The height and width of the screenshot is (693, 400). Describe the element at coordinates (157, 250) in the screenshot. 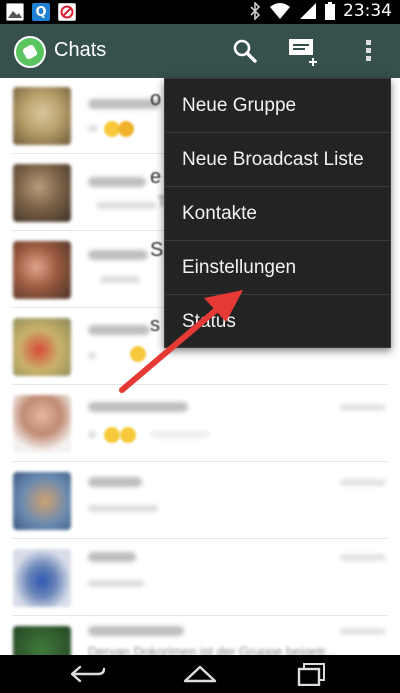

I see `chat-name-fragment: S` at that location.